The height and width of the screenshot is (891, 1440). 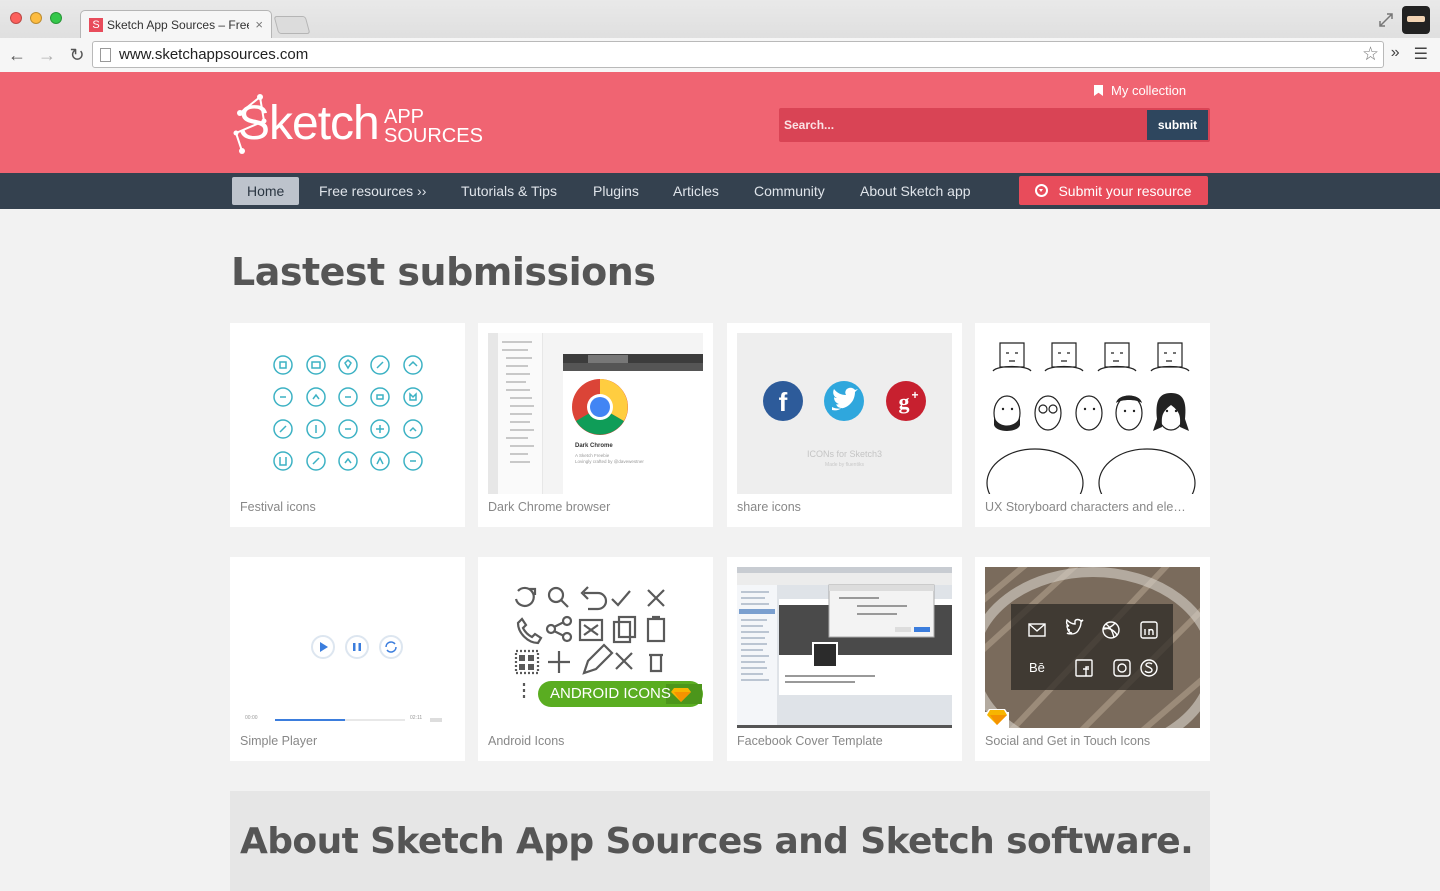 I want to click on page-title: Lastest submissions, so click(x=443, y=272).